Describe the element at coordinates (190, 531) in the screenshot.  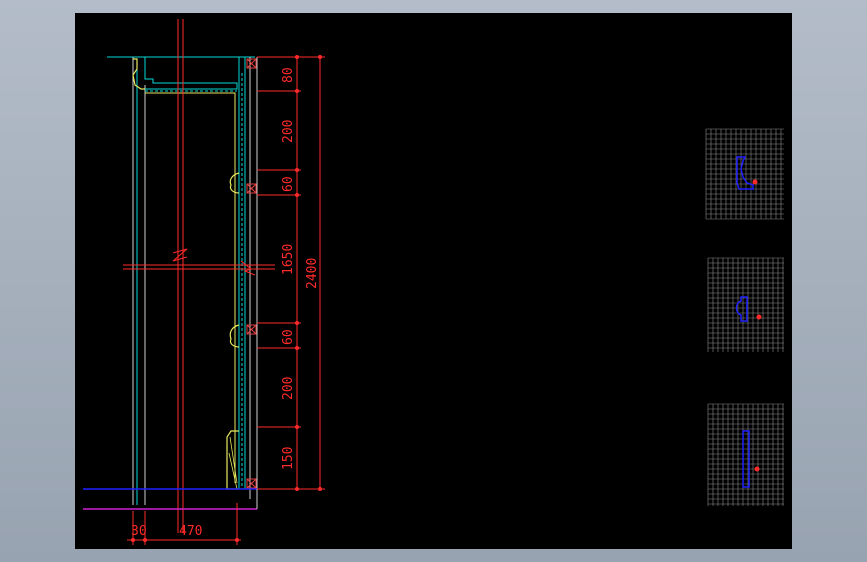
I see `dim-470: 470` at that location.